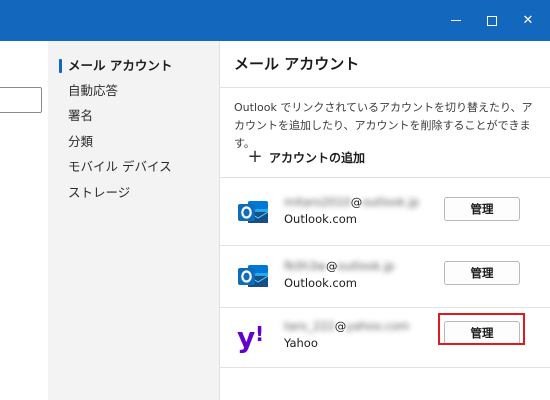  I want to click on account-email: fk0h3w@outlook.jp, so click(339, 266).